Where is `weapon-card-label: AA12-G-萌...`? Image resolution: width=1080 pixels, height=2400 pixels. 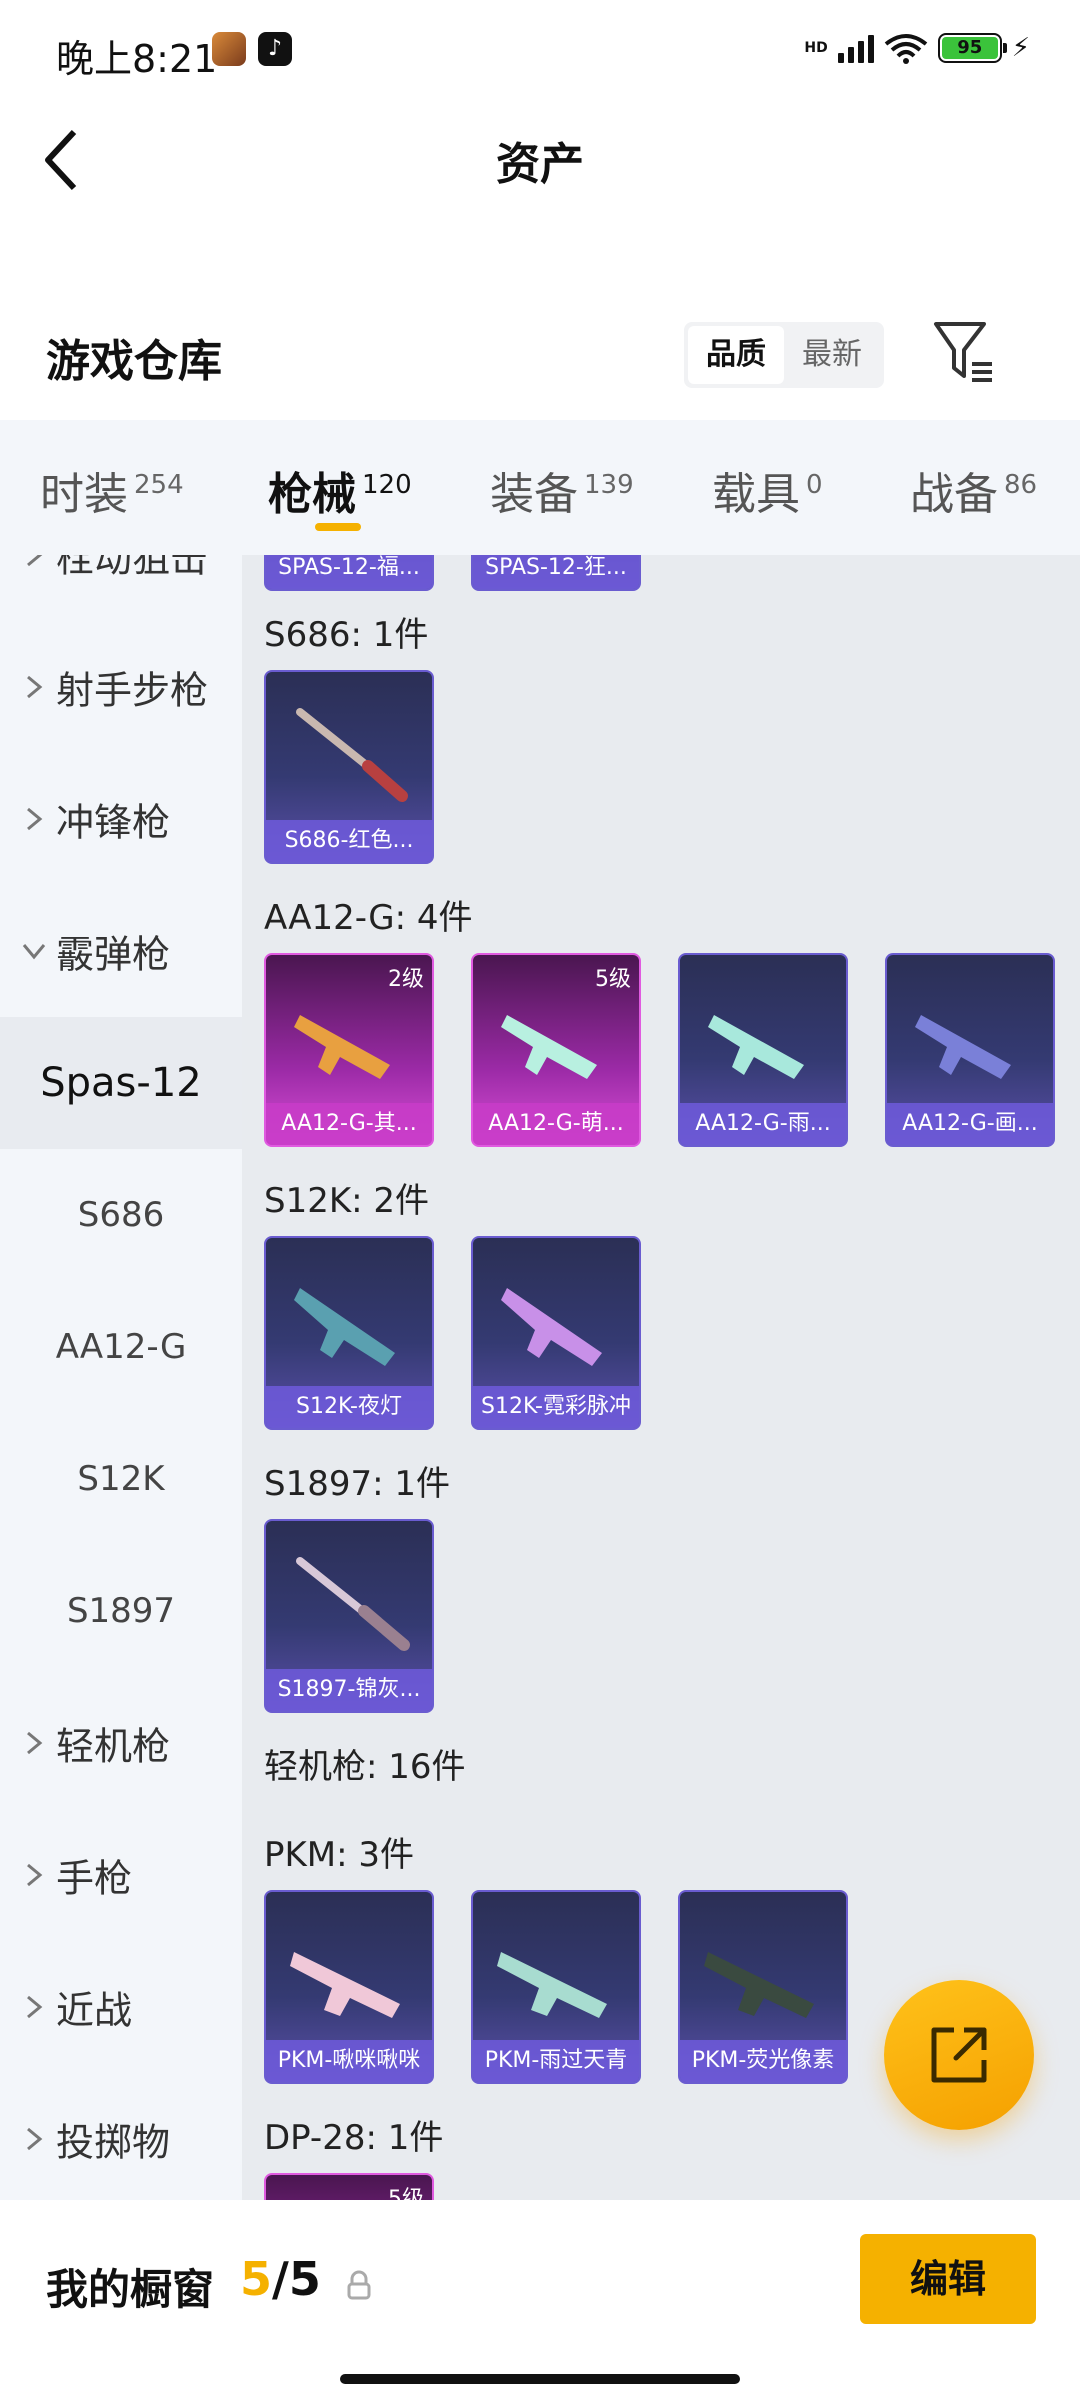 weapon-card-label: AA12-G-萌... is located at coordinates (556, 1124).